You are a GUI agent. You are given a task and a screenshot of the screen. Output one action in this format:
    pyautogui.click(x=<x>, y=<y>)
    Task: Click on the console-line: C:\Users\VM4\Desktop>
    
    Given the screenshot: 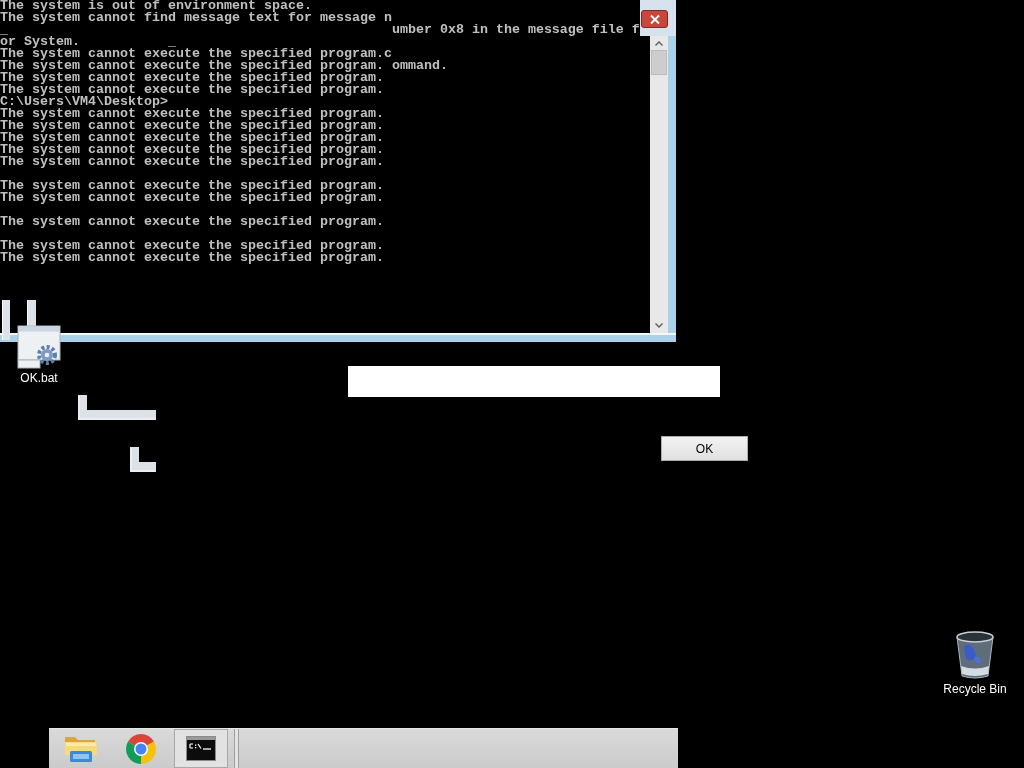 What is the action you would take?
    pyautogui.click(x=84, y=102)
    